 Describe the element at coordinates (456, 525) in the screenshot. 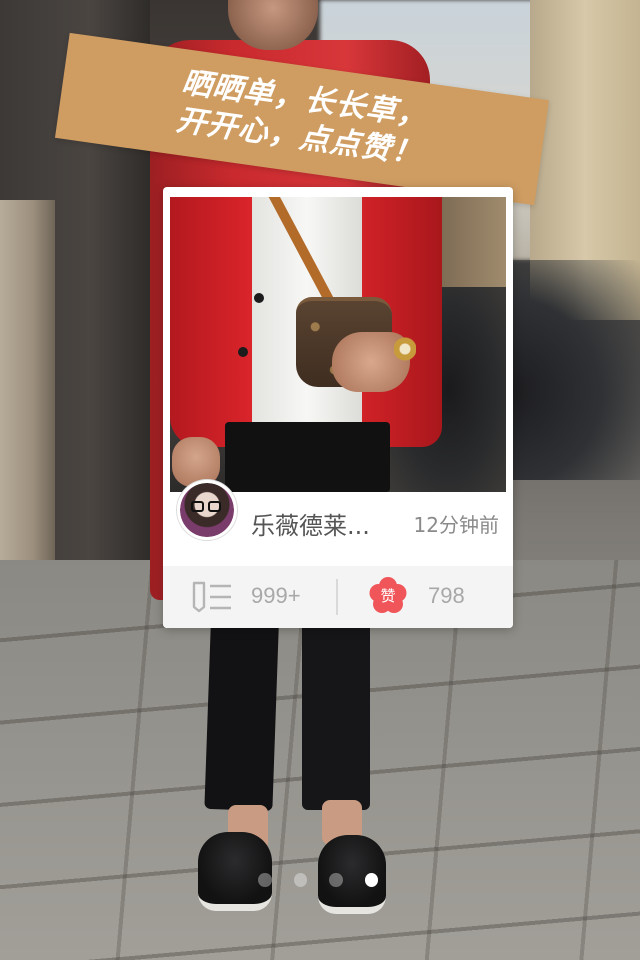

I see `post-time: 12分钟前` at that location.